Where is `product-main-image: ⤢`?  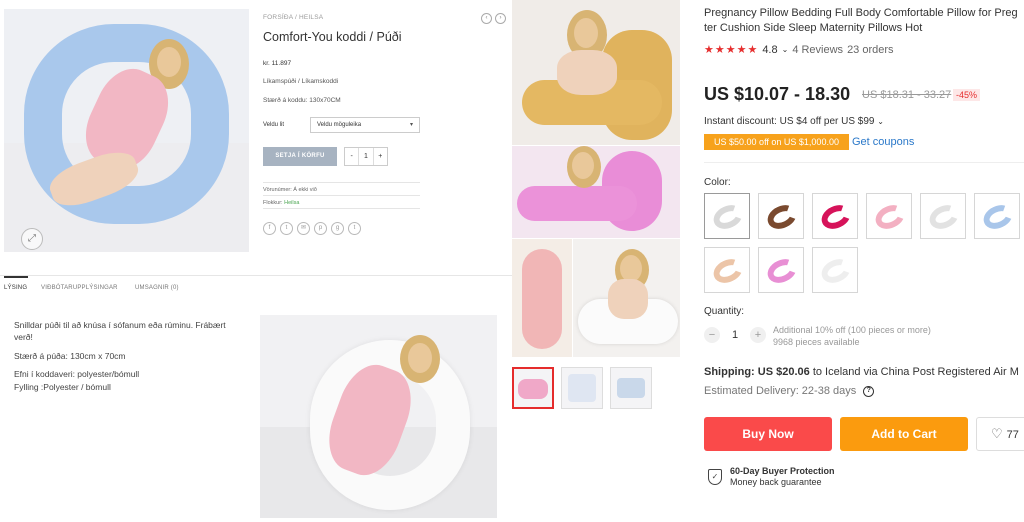
product-main-image: ⤢ is located at coordinates (126, 130).